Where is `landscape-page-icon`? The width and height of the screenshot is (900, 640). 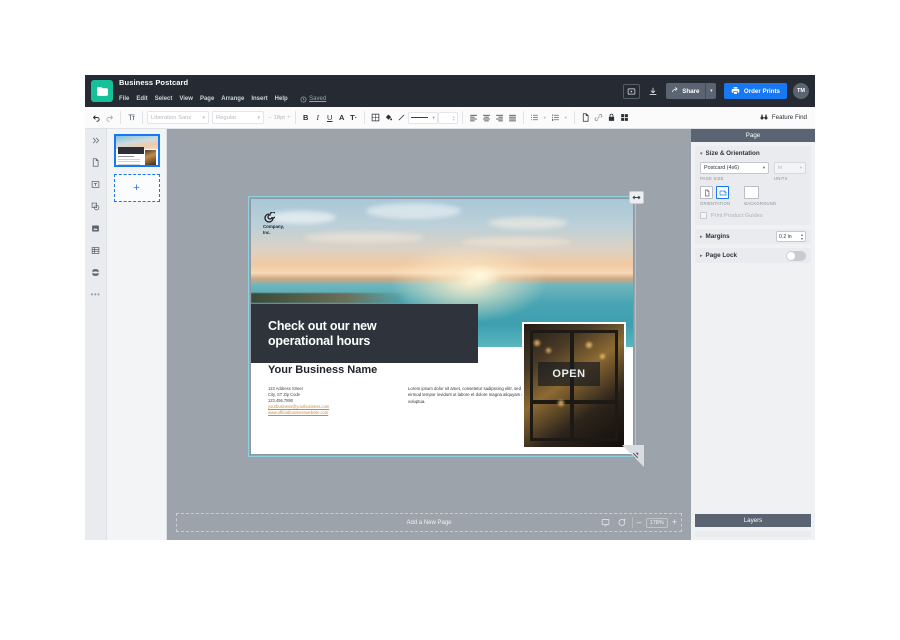 landscape-page-icon is located at coordinates (722, 192).